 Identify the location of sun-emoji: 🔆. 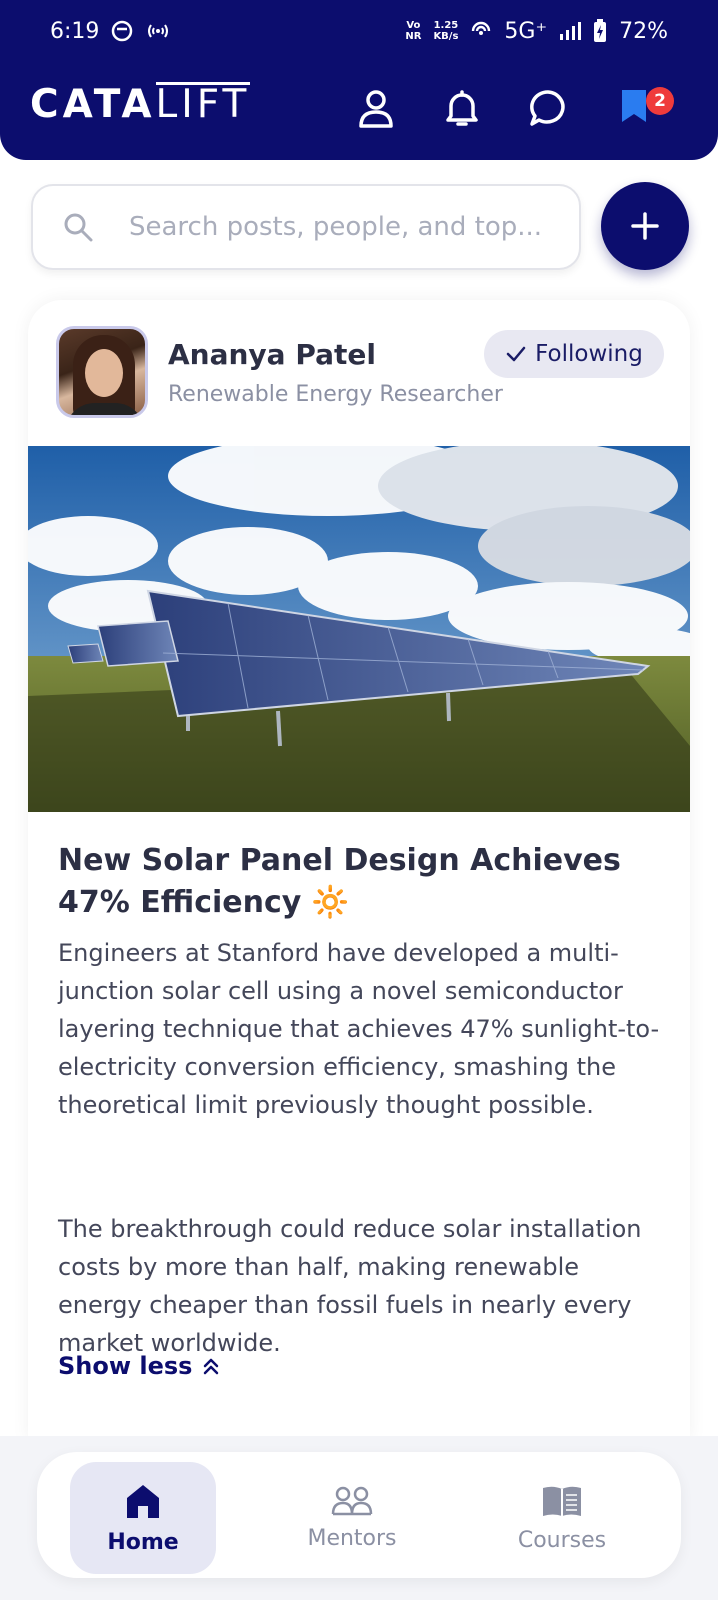
(330, 902).